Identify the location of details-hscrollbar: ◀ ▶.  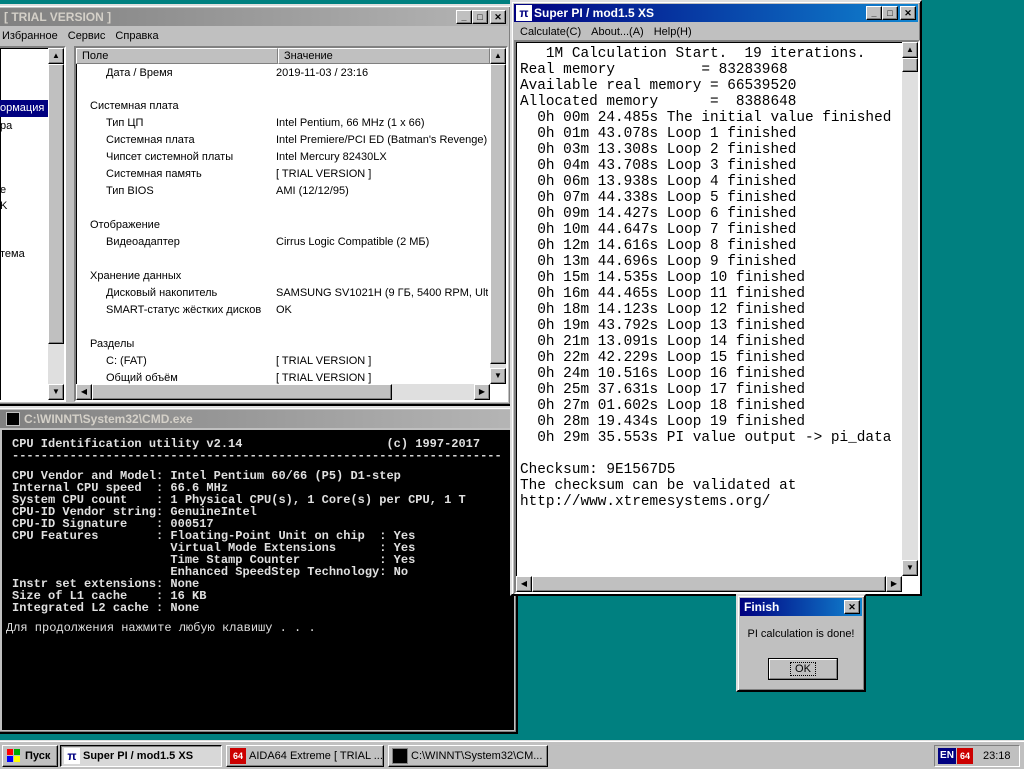
(283, 392).